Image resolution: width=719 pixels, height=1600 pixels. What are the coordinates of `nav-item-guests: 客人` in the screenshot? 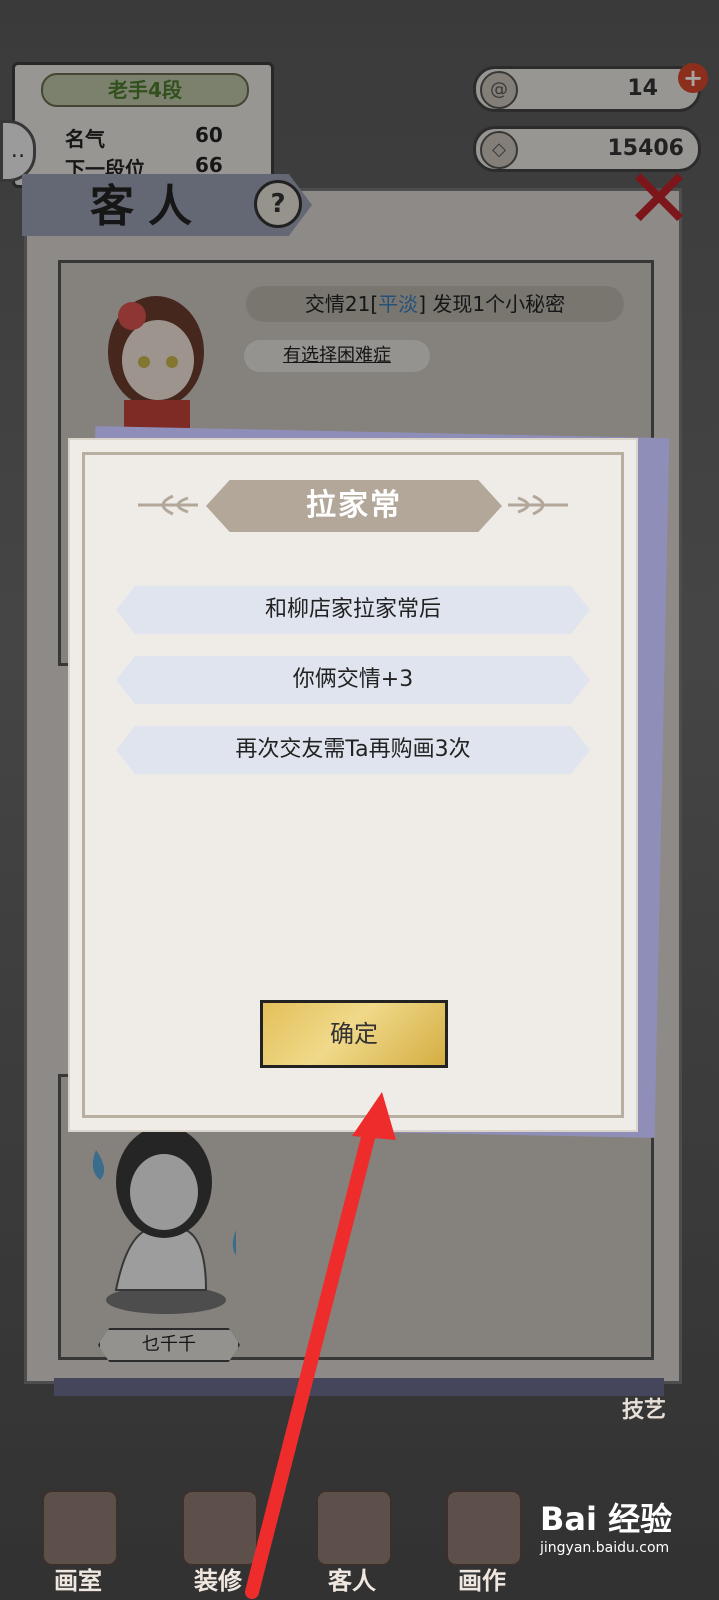 It's located at (352, 1540).